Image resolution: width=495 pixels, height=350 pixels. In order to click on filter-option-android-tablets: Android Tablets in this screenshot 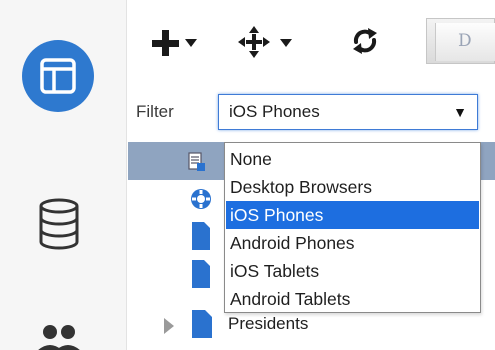, I will do `click(352, 299)`.